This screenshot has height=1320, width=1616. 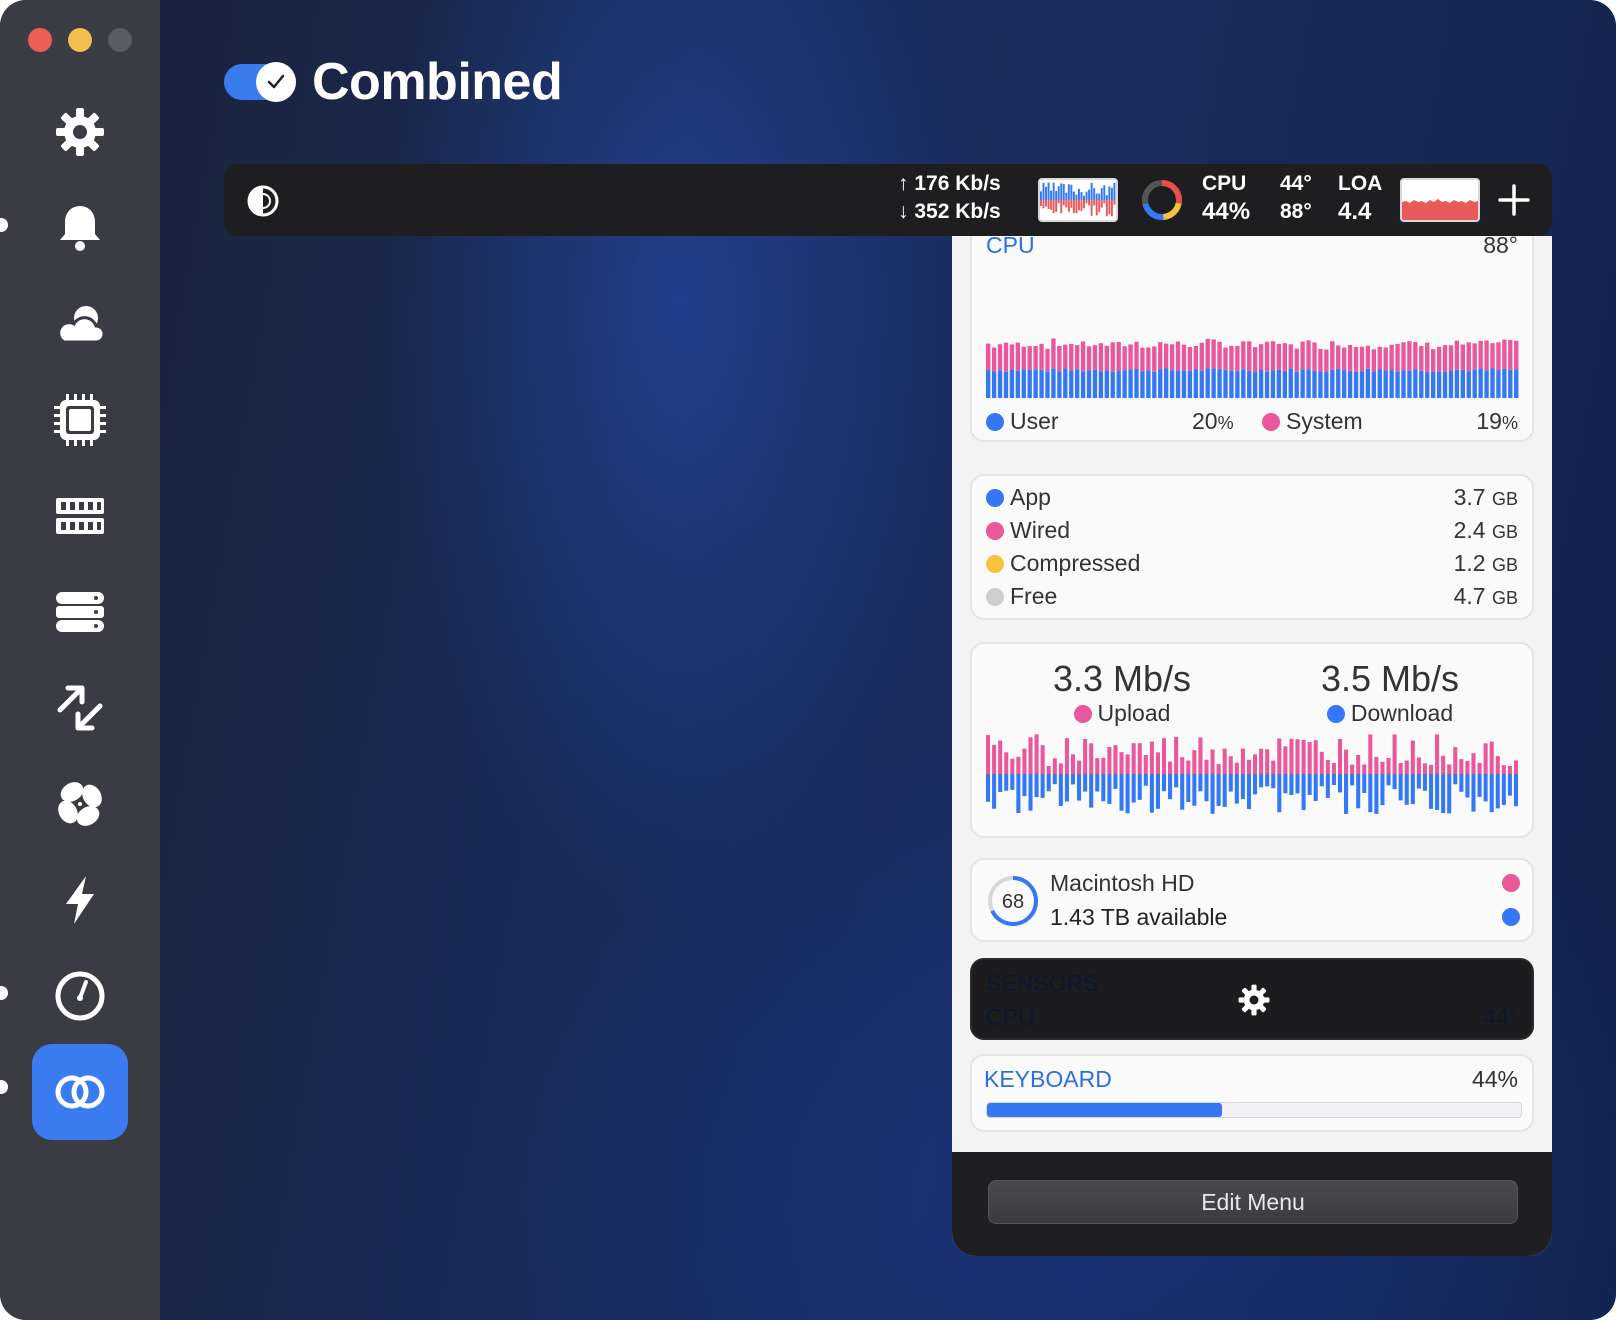 I want to click on memory-label: Wired, so click(x=1040, y=530).